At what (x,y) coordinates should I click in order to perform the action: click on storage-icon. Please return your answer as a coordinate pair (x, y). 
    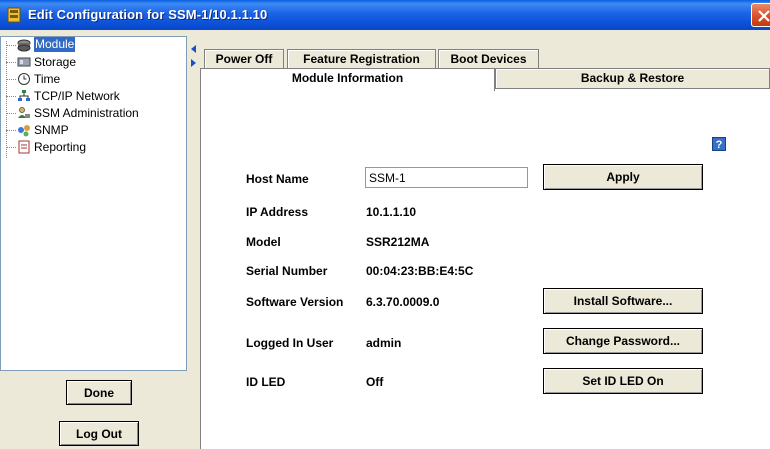
    Looking at the image, I should click on (24, 62).